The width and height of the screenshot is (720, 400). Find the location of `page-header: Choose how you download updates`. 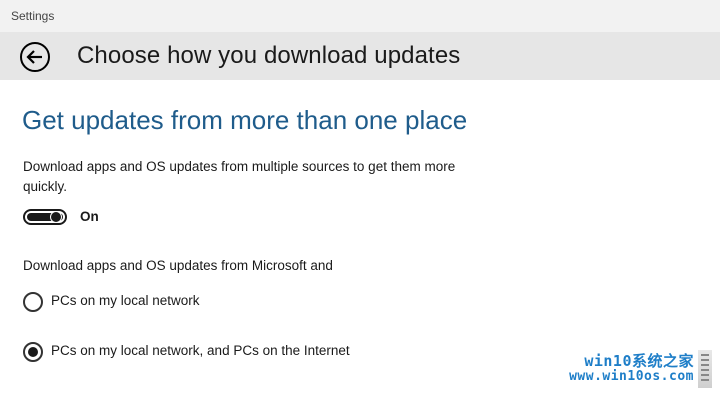

page-header: Choose how you download updates is located at coordinates (360, 56).